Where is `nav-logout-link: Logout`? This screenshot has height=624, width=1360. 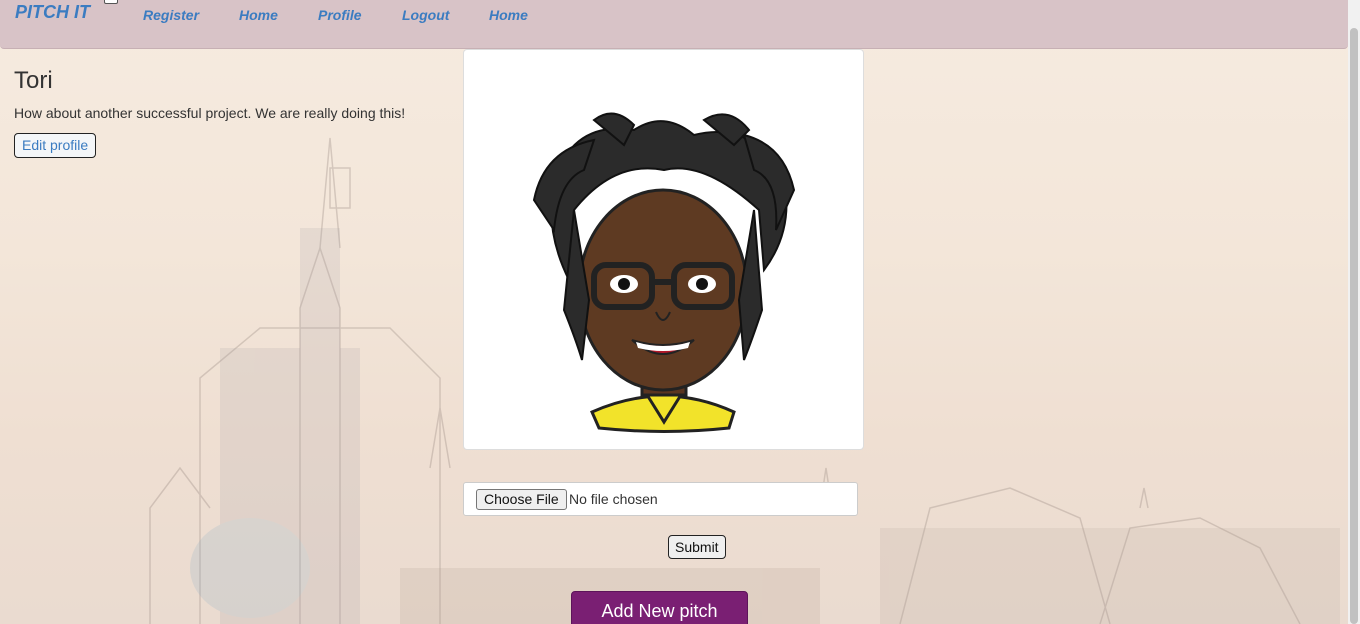
nav-logout-link: Logout is located at coordinates (425, 15).